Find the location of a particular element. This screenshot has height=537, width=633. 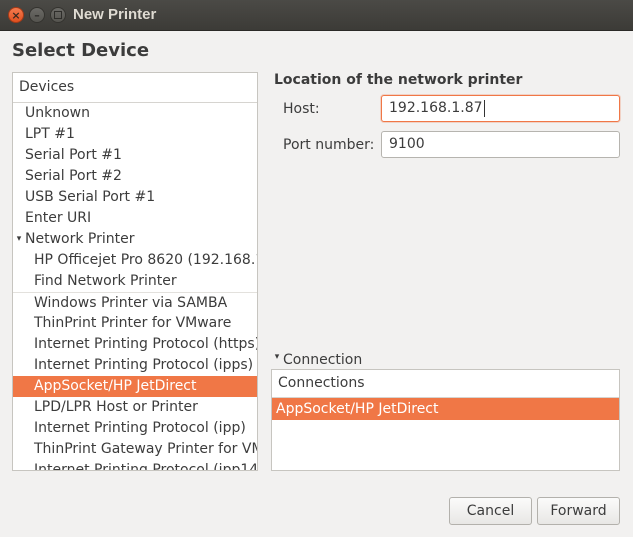

device-item-ipp: Internet Printing Protocol (ipp) is located at coordinates (135, 428).